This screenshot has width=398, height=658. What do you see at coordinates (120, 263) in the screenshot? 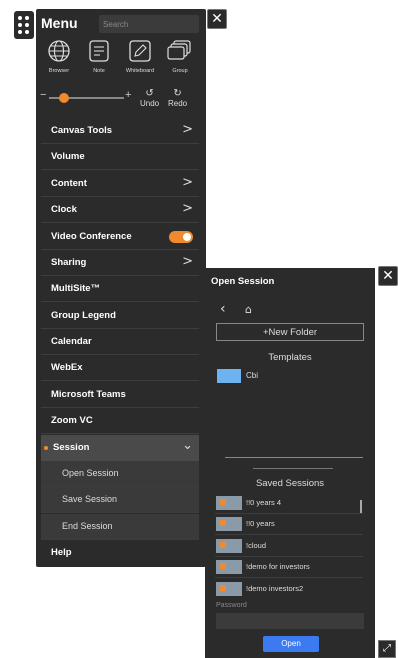
I see `menu-item-sharing: Sharing >` at bounding box center [120, 263].